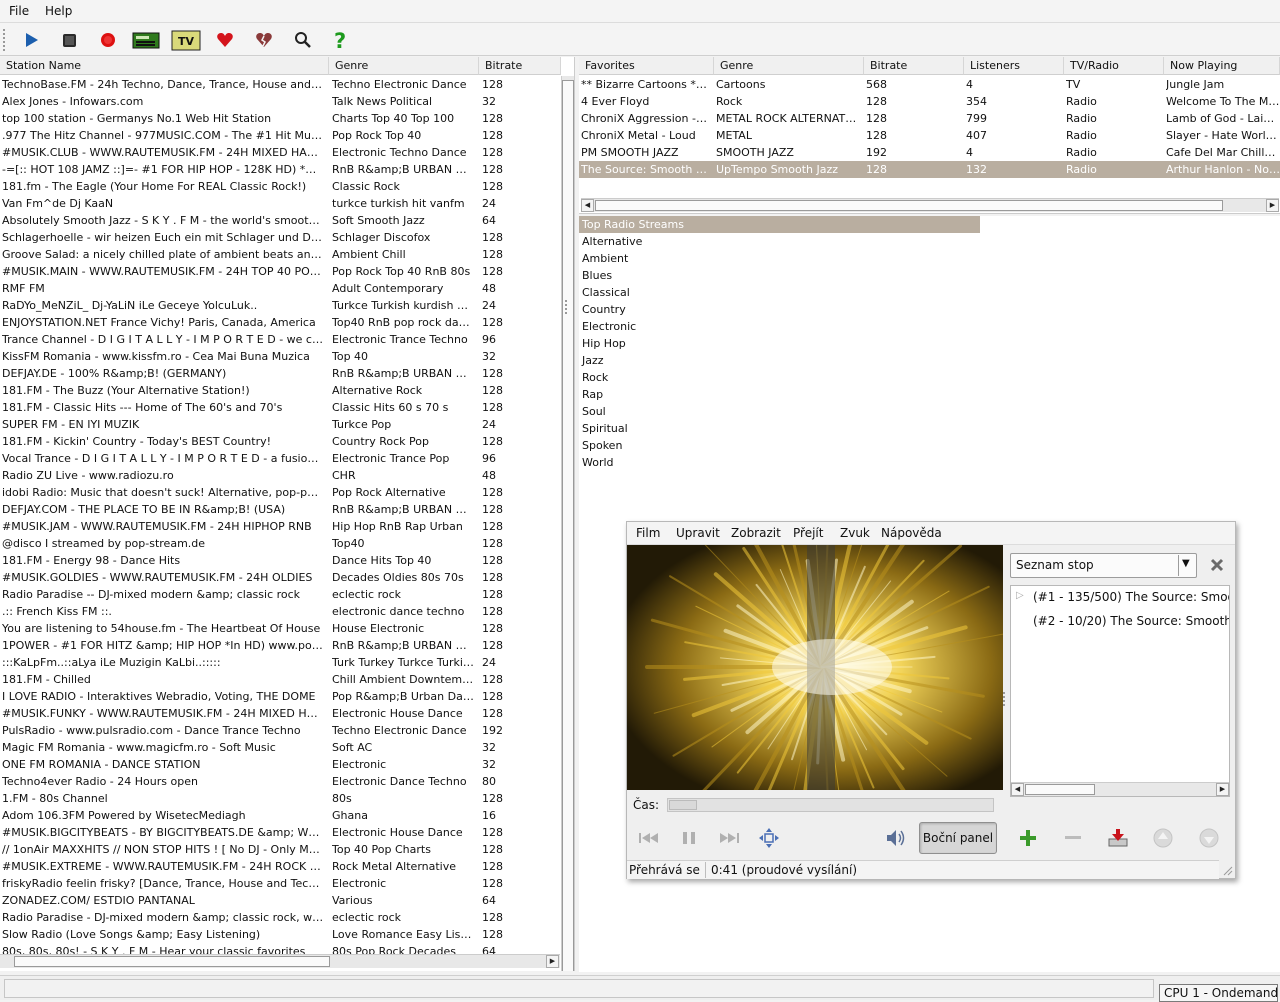  Describe the element at coordinates (789, 66) in the screenshot. I see `column-header-fav-genre: Genre` at that location.